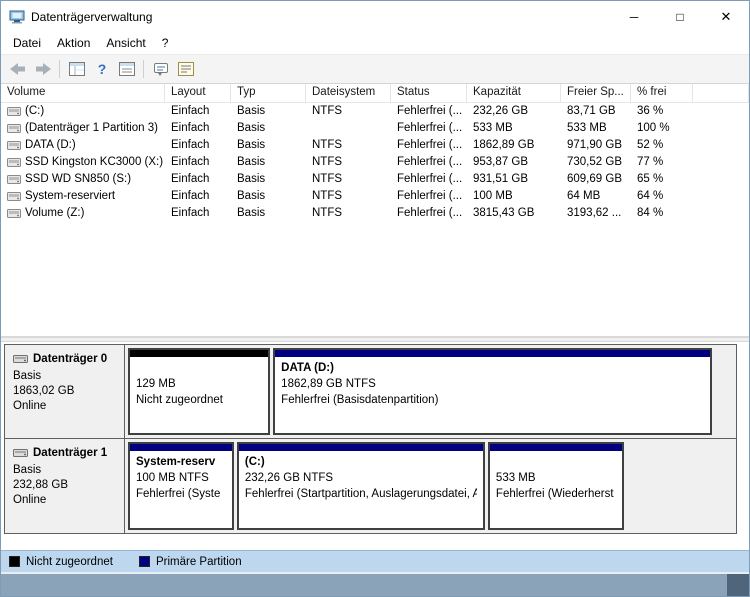 This screenshot has width=750, height=597. I want to click on cell-prozent-frei: 84 %, so click(650, 213).